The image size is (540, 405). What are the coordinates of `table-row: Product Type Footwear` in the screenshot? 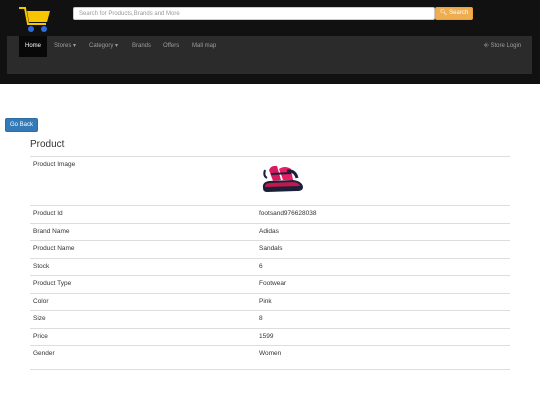 It's located at (270, 284).